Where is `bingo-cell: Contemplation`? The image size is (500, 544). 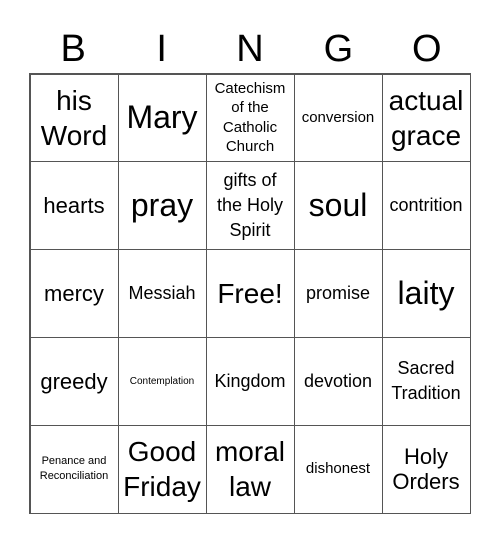 bingo-cell: Contemplation is located at coordinates (162, 381).